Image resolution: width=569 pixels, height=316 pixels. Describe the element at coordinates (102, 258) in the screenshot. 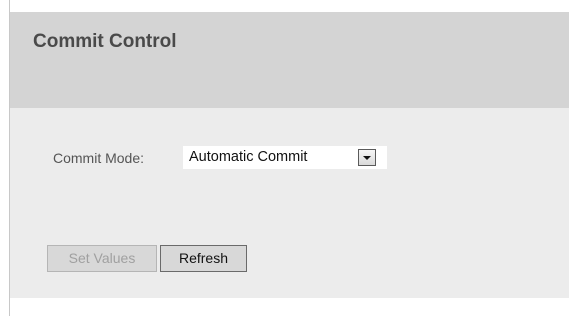

I see `set-values-button: Set Values` at that location.